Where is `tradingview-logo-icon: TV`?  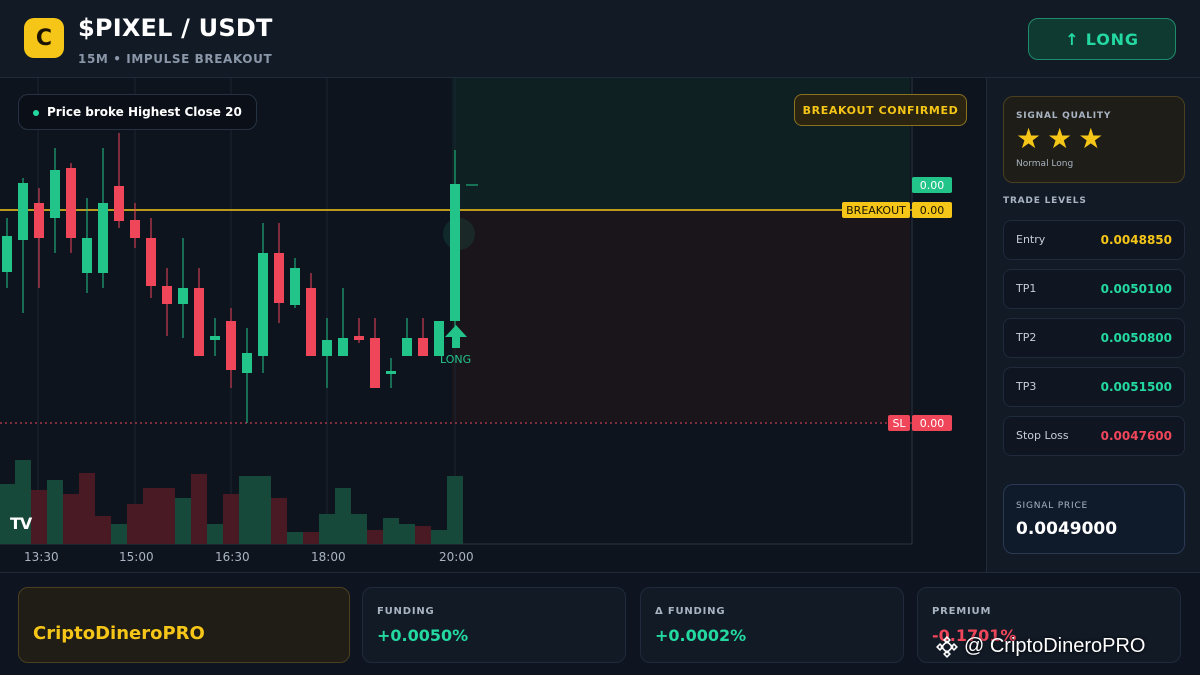
tradingview-logo-icon: TV is located at coordinates (21, 523).